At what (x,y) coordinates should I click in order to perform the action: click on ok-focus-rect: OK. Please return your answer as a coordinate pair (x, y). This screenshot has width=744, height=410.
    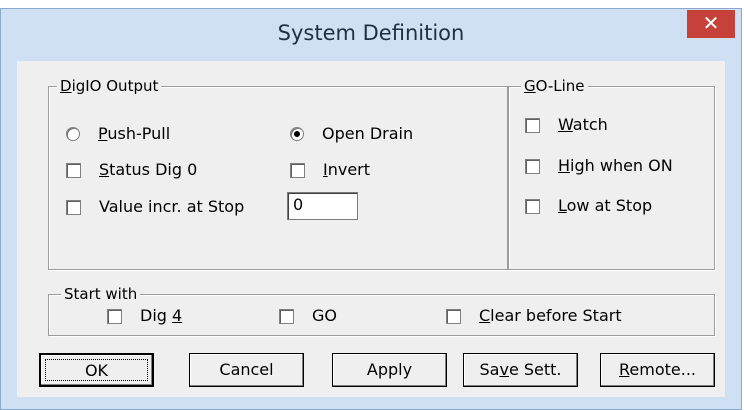
    Looking at the image, I should click on (96, 370).